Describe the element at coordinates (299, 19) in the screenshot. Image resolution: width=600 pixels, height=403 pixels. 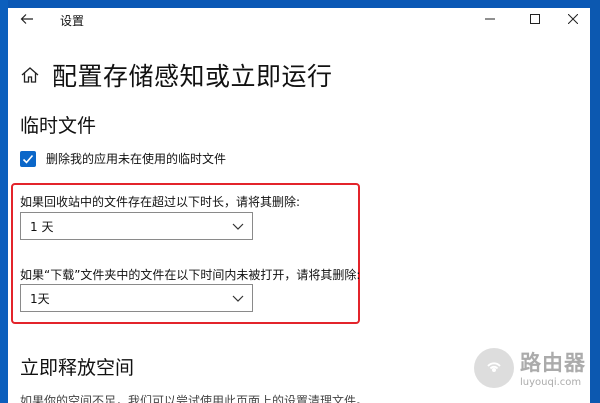
I see `title-bar: 设置` at that location.